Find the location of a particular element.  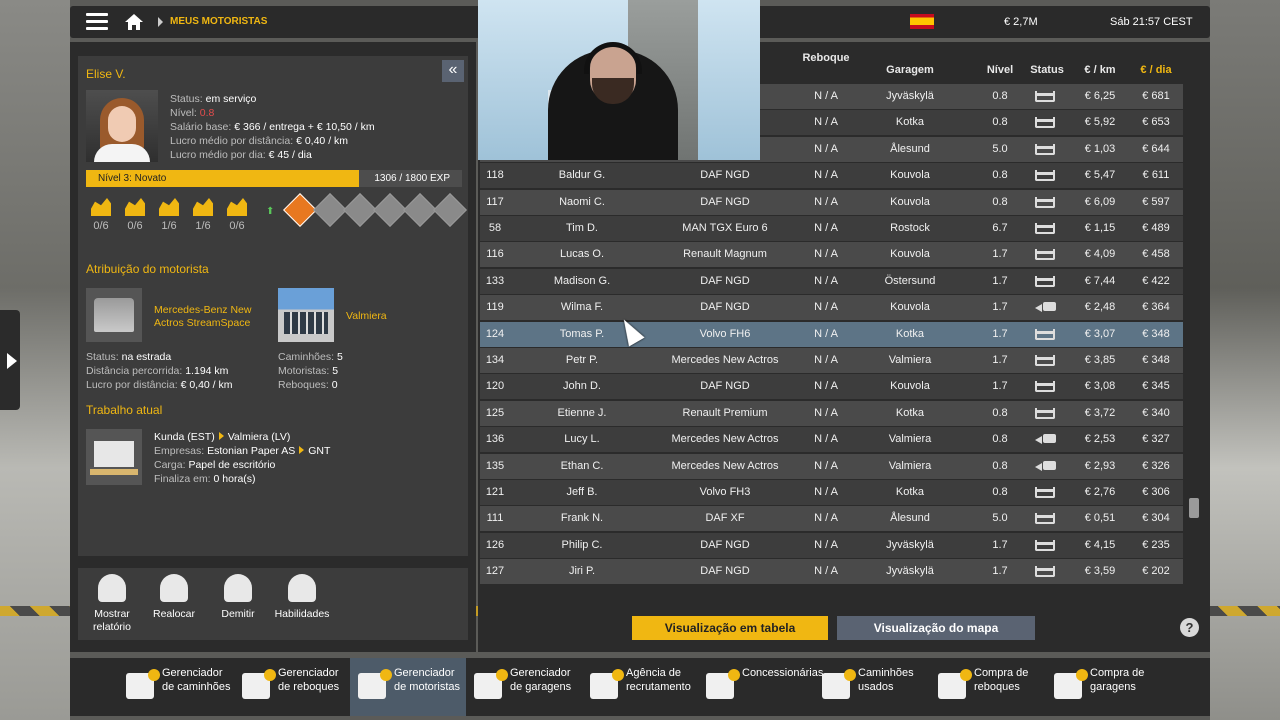

header-level: Nível is located at coordinates (1000, 70).